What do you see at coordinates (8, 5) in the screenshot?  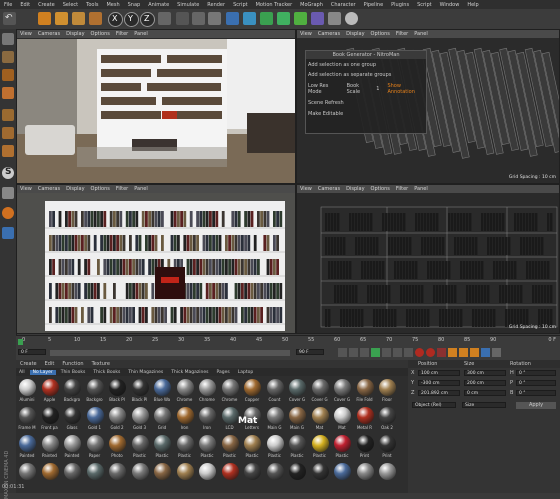 I see `menu-file: File` at bounding box center [8, 5].